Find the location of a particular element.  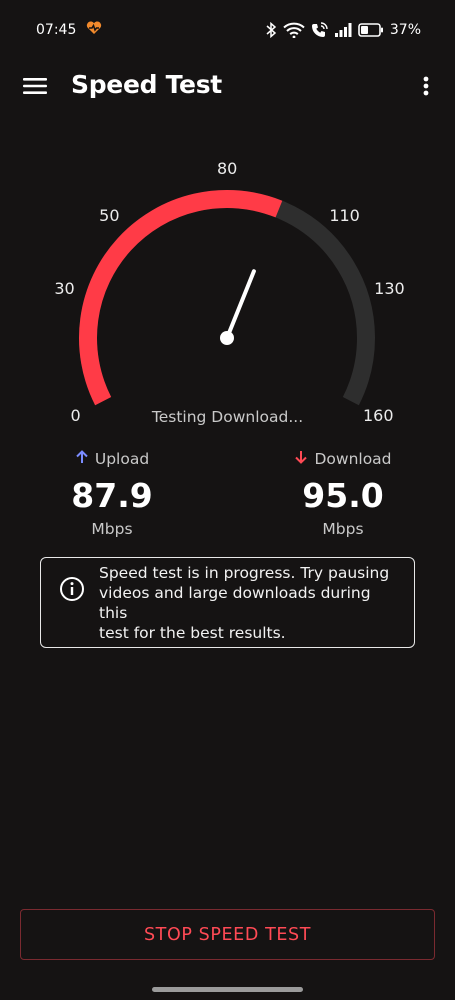

stop-speed-test-button: STOP SPEED TEST is located at coordinates (227, 934).